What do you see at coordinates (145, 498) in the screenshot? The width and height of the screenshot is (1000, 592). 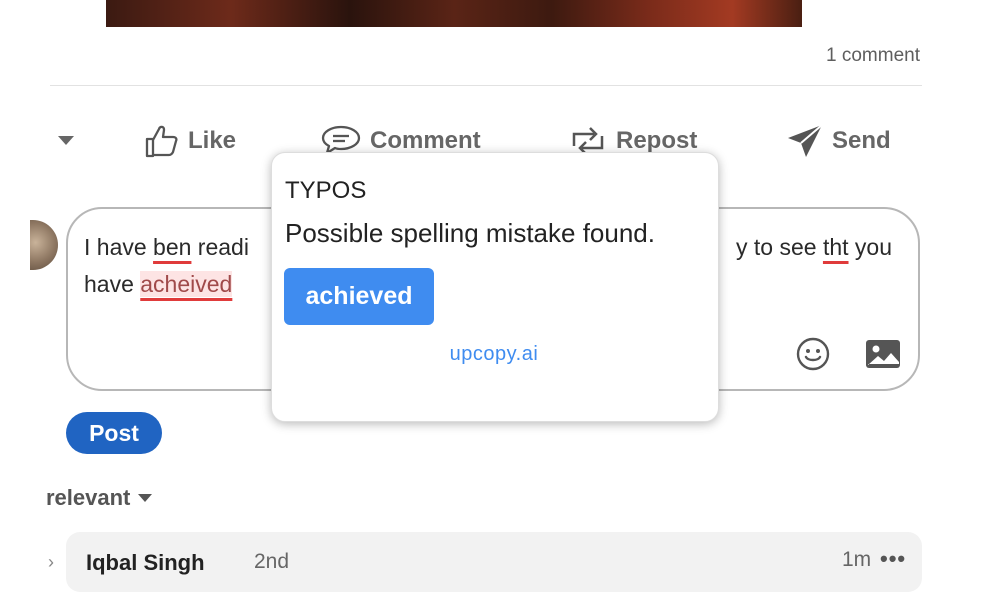 I see `chevron-down-icon` at bounding box center [145, 498].